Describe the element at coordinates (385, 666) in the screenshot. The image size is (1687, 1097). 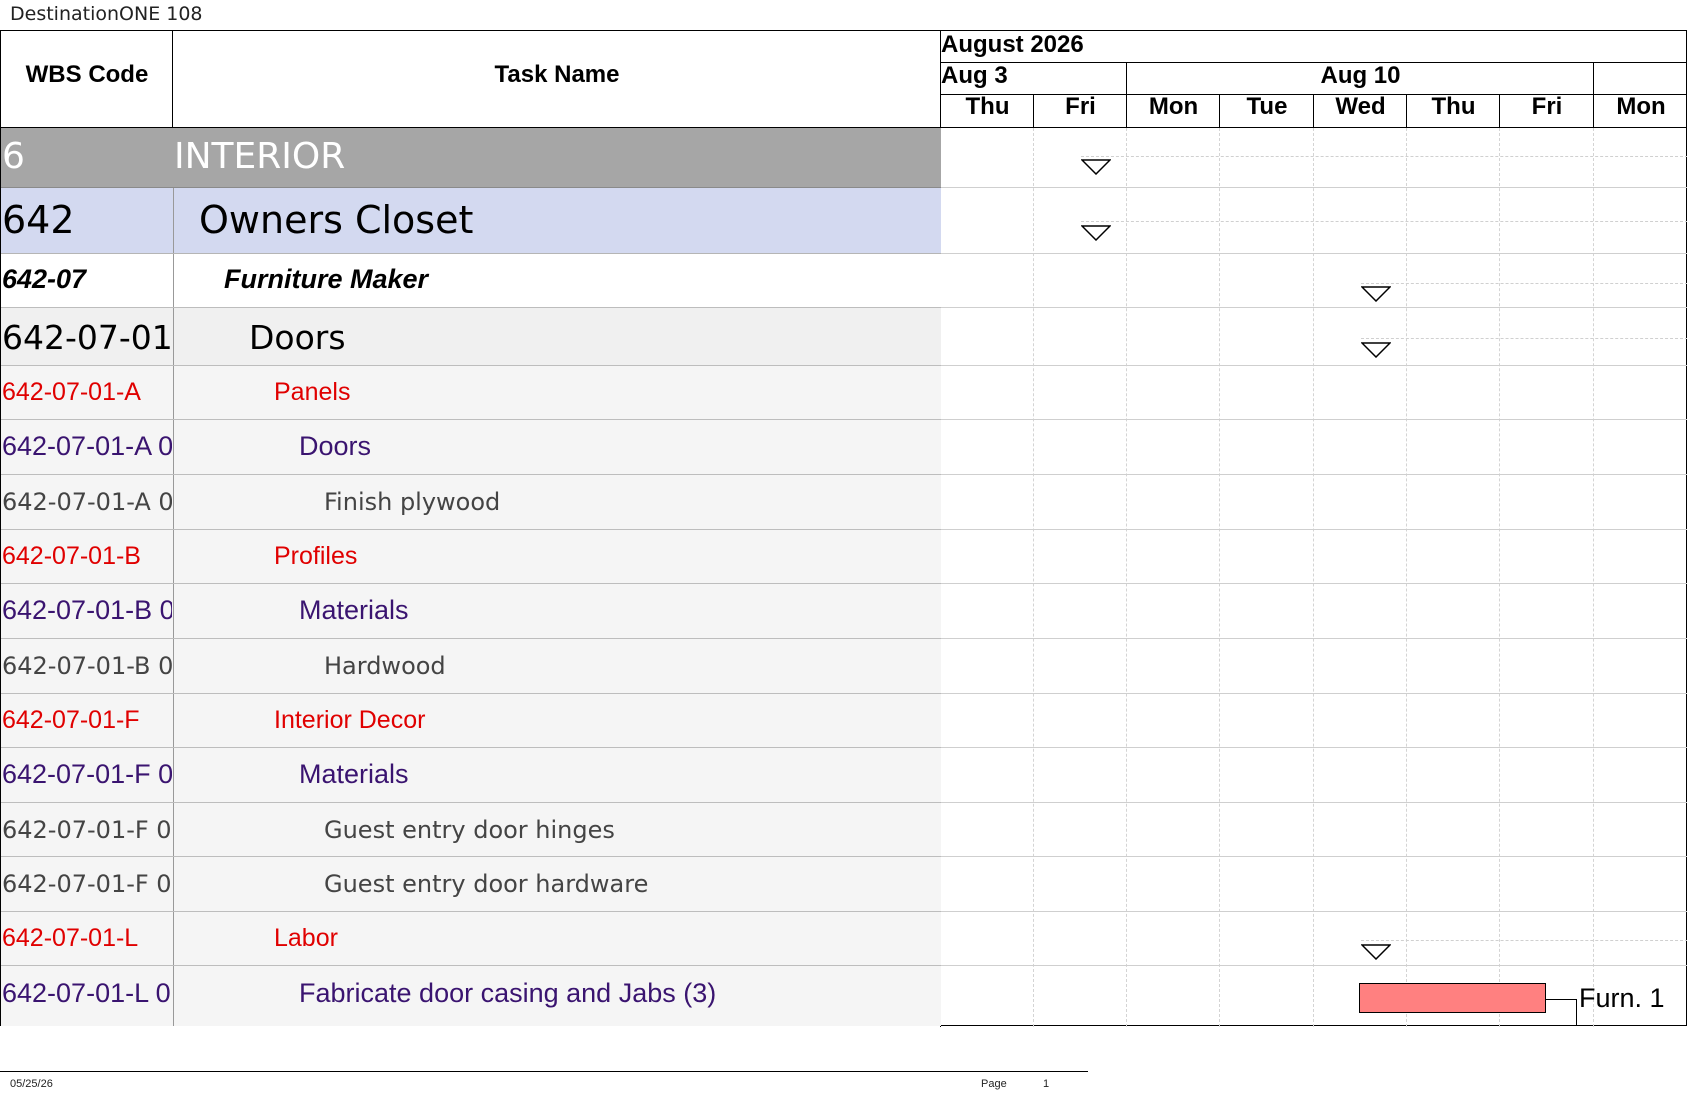
I see `task-name: Hardwood` at that location.